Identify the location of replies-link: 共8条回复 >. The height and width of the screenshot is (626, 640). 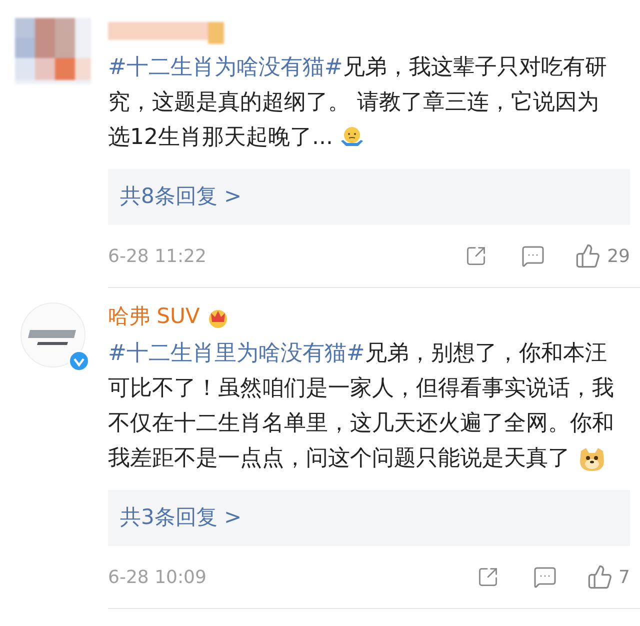
(369, 197).